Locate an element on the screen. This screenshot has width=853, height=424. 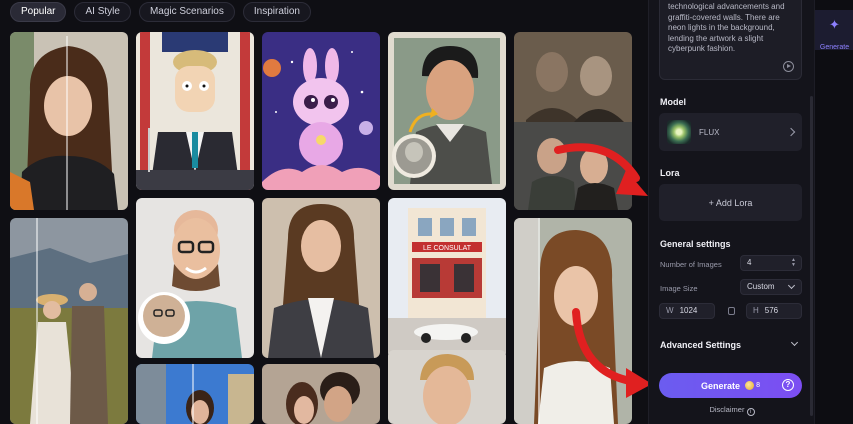
red-arrowhead-generate is located at coordinates (637, 383).